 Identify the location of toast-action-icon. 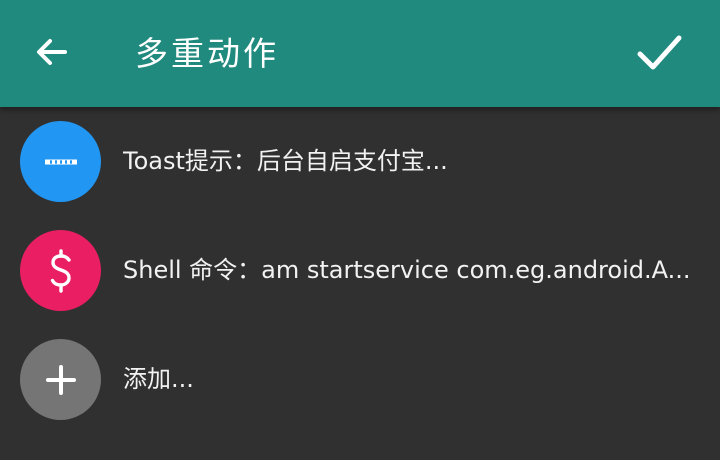
(60, 161).